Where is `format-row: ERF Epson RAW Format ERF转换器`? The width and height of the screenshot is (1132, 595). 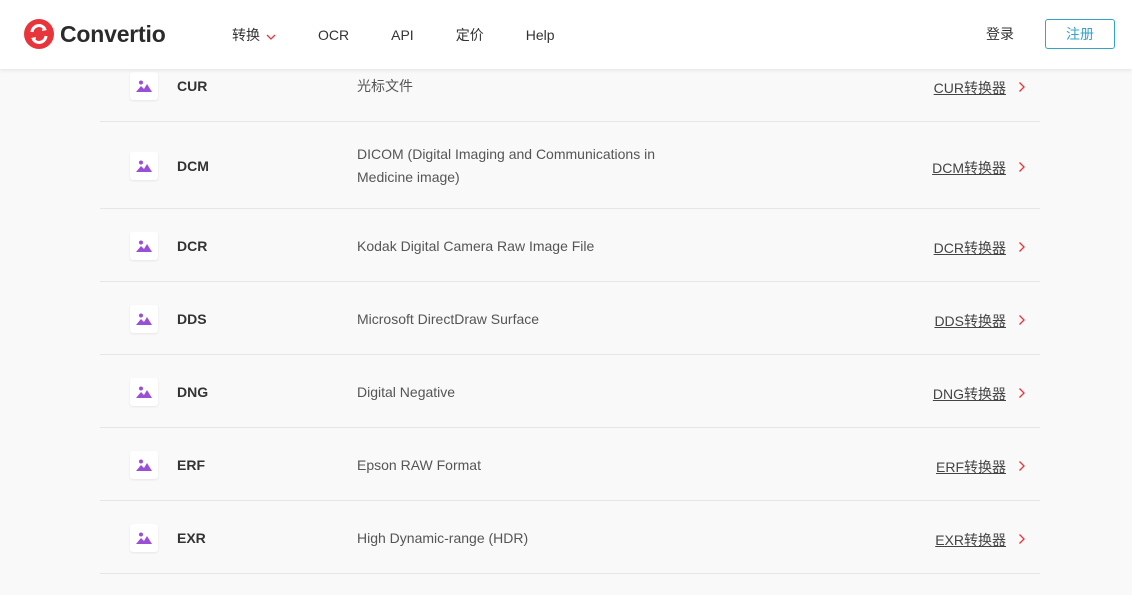
format-row: ERF Epson RAW Format ERF转换器 is located at coordinates (570, 464).